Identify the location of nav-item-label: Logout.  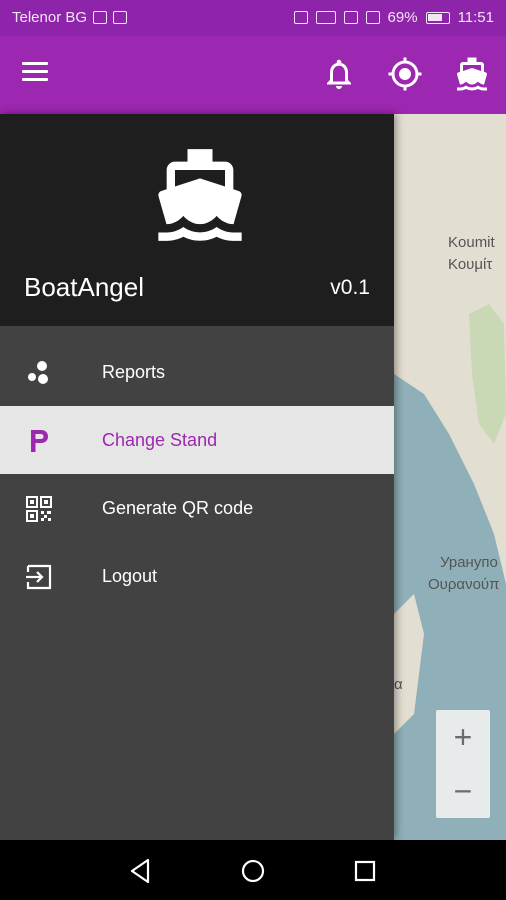
(130, 576).